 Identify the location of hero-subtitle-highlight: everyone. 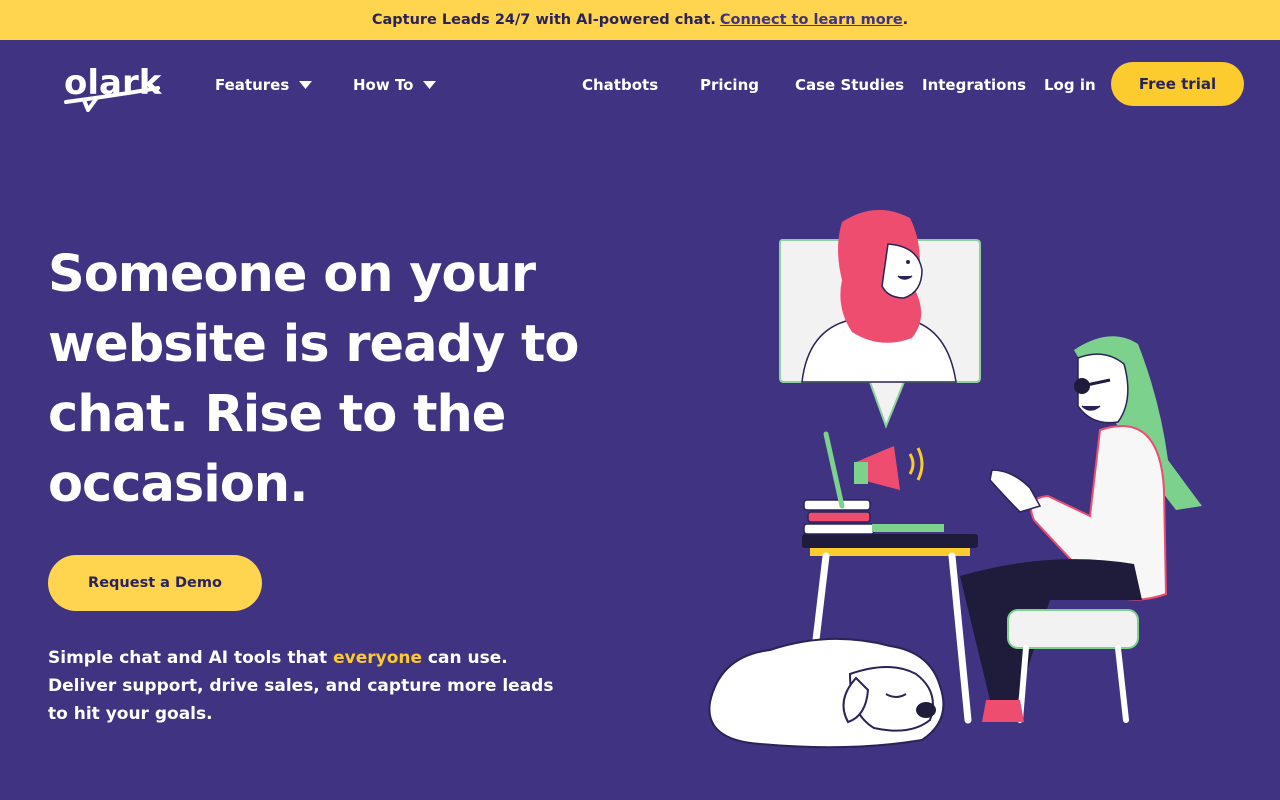
(378, 658).